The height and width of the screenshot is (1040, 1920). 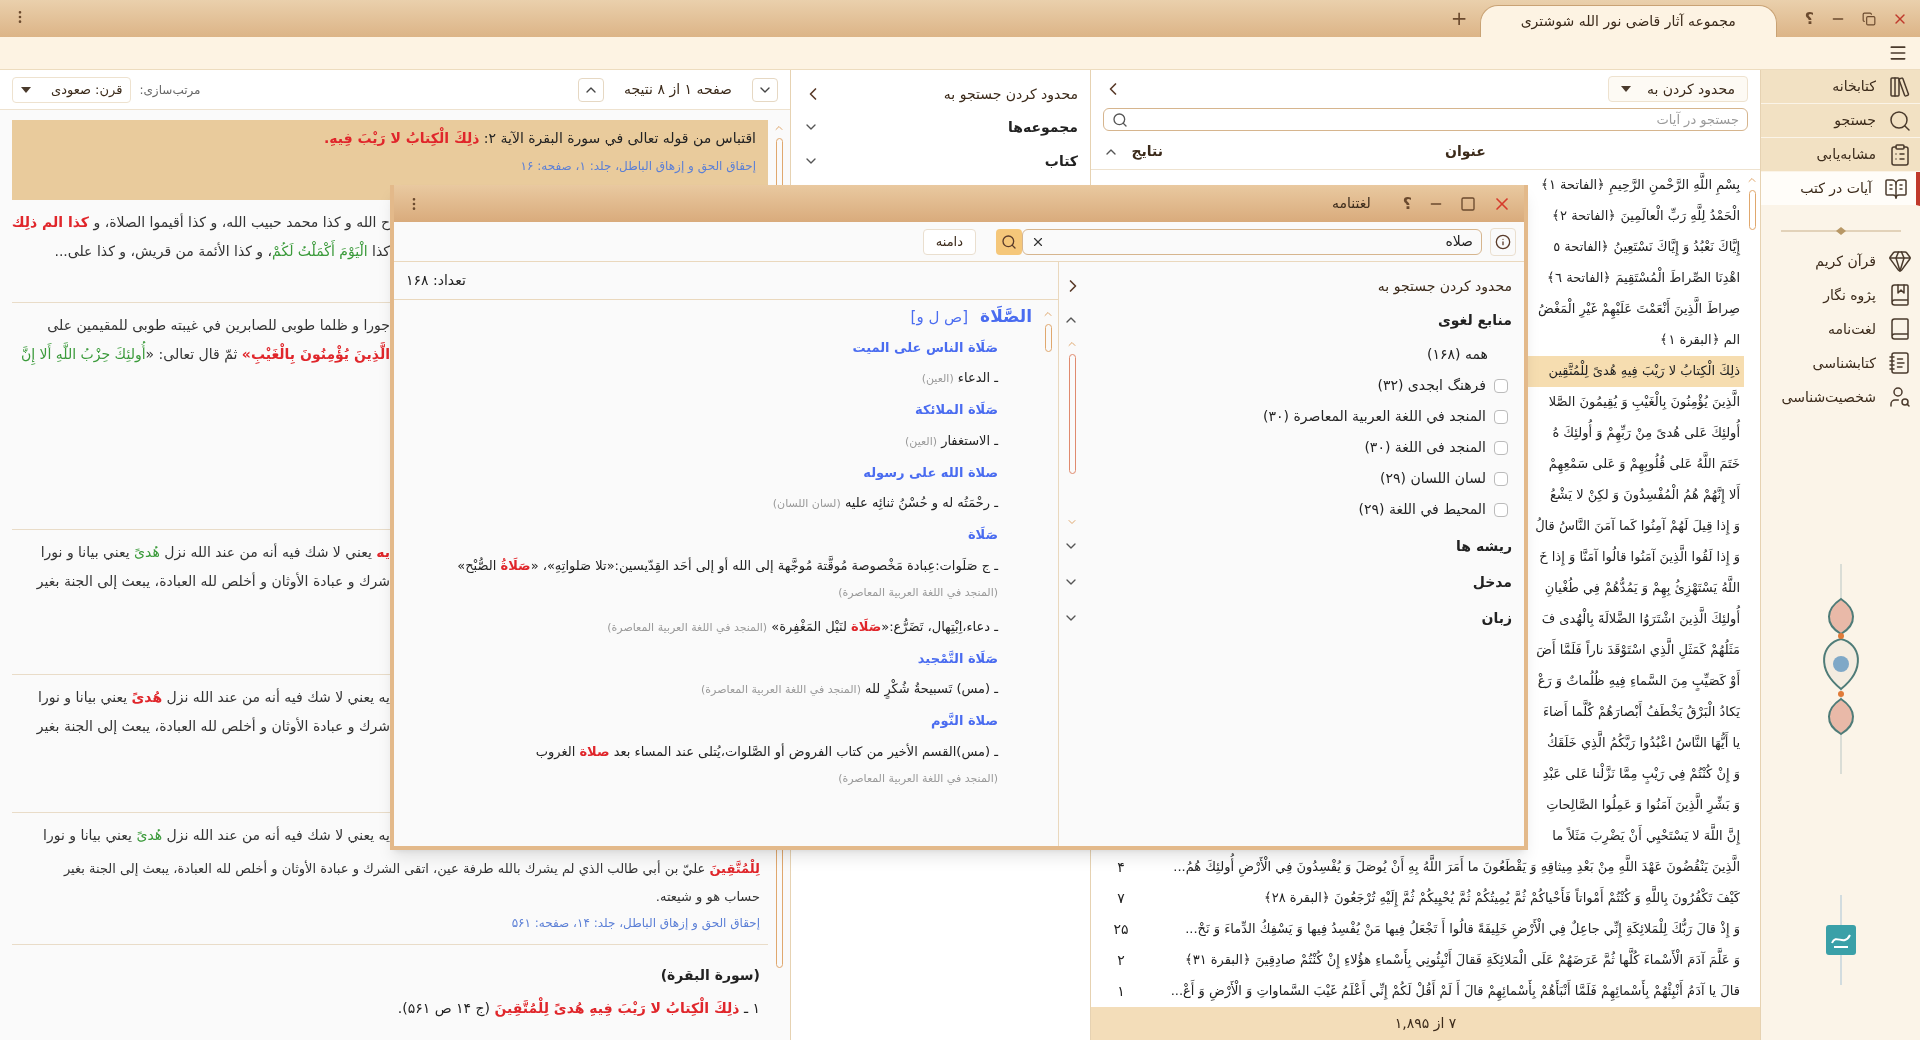 What do you see at coordinates (700, 658) in the screenshot?
I see `sense-title: صَلَاة التَّمْجيد` at bounding box center [700, 658].